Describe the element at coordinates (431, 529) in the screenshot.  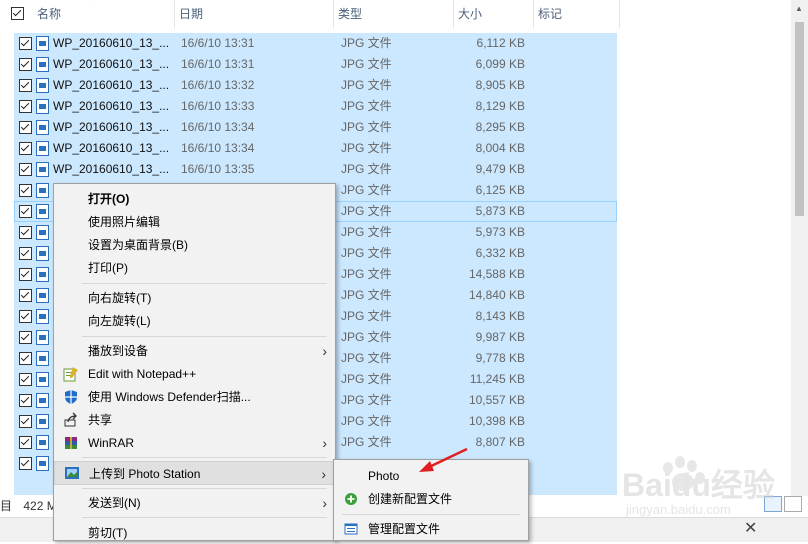
I see `submenu-item-manage-profile: 管理配置文件` at that location.